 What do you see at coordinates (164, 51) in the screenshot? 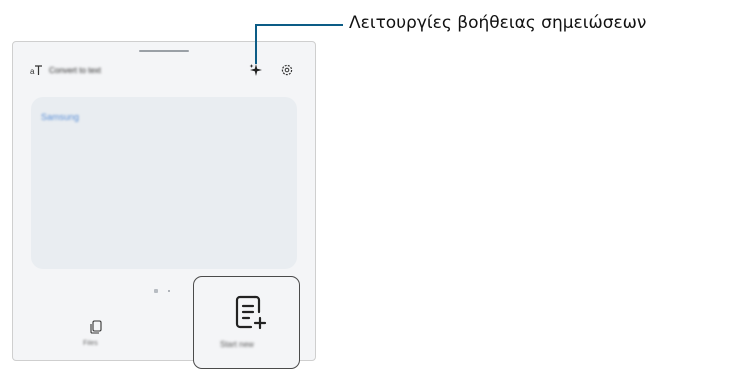
I see `drag-handle` at bounding box center [164, 51].